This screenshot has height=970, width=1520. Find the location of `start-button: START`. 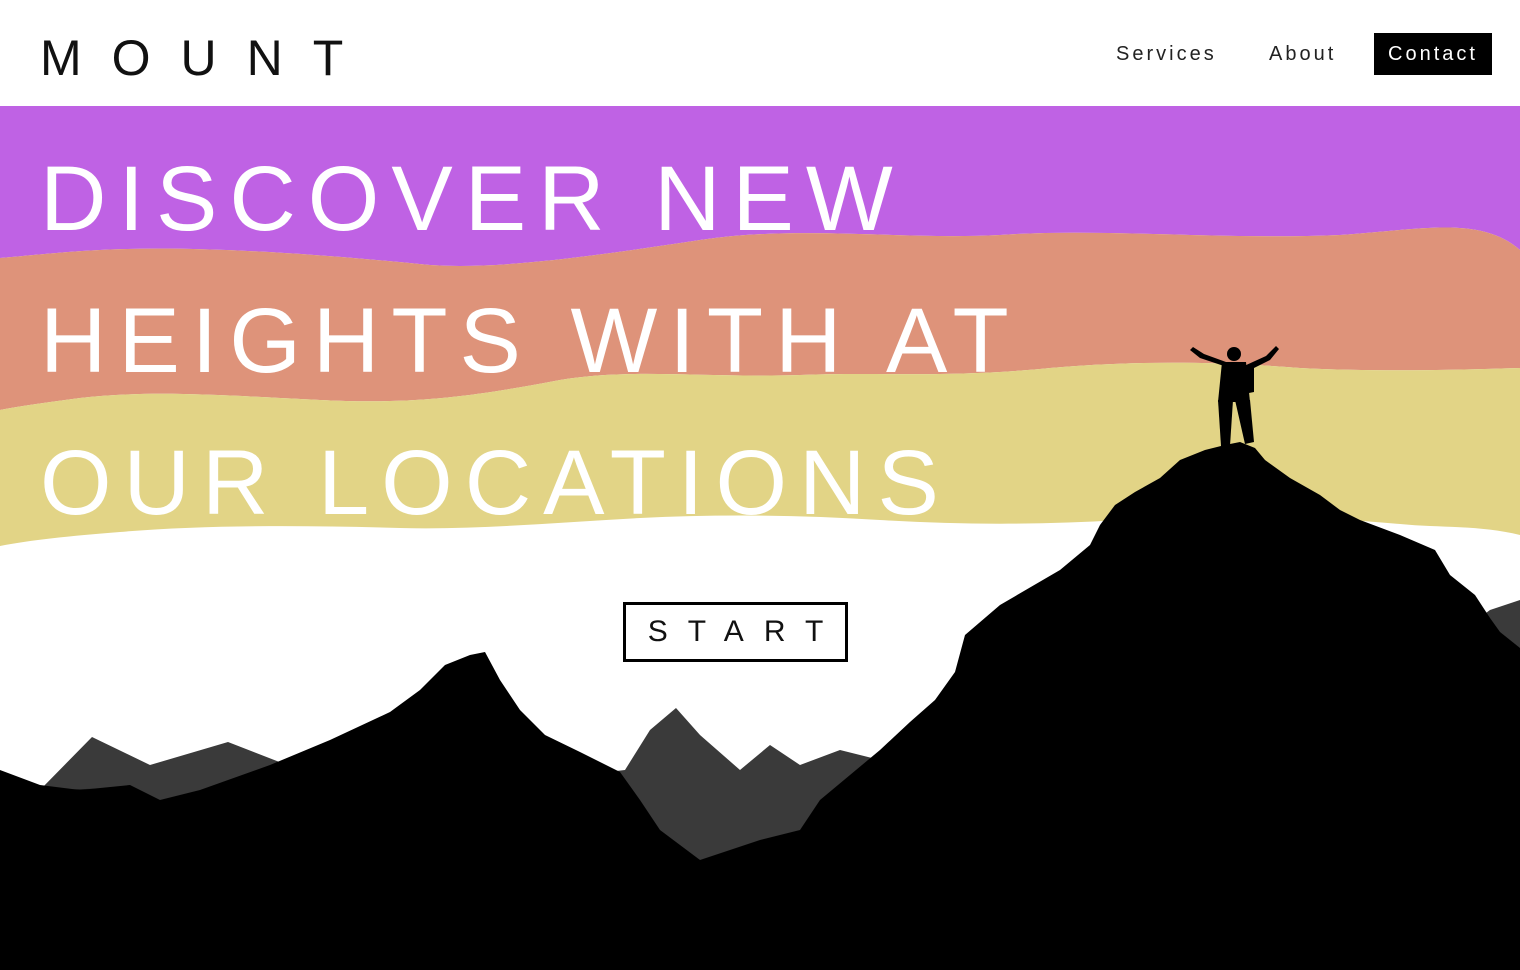

start-button: START is located at coordinates (735, 632).